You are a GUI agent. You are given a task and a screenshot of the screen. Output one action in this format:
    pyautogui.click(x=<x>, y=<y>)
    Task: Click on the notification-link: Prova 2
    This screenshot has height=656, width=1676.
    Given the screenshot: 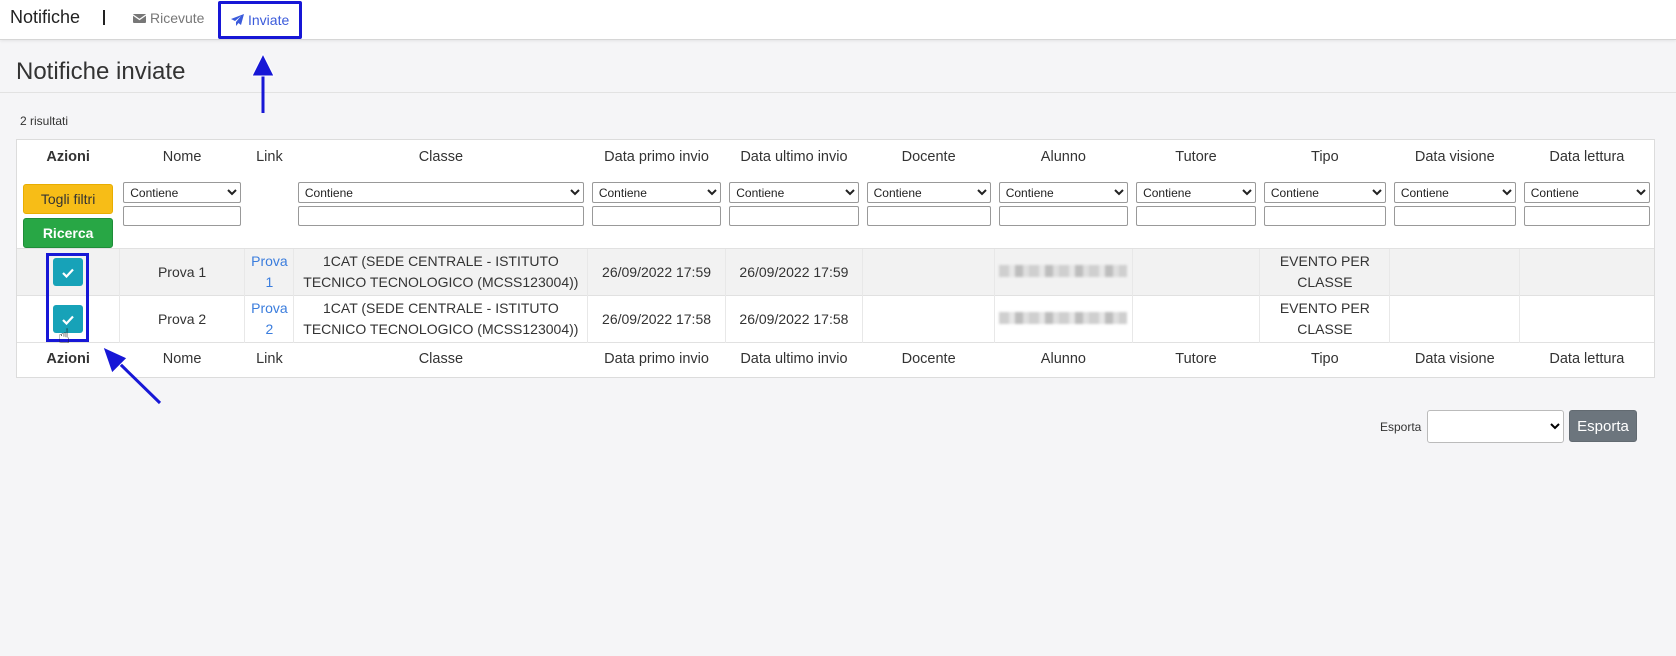 What is the action you would take?
    pyautogui.click(x=269, y=318)
    